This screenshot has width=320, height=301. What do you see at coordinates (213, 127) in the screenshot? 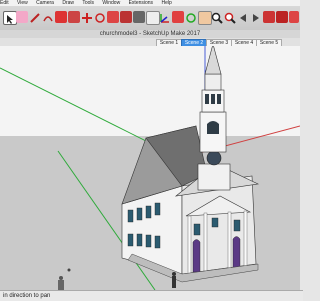
I see `belfry-opening` at bounding box center [213, 127].